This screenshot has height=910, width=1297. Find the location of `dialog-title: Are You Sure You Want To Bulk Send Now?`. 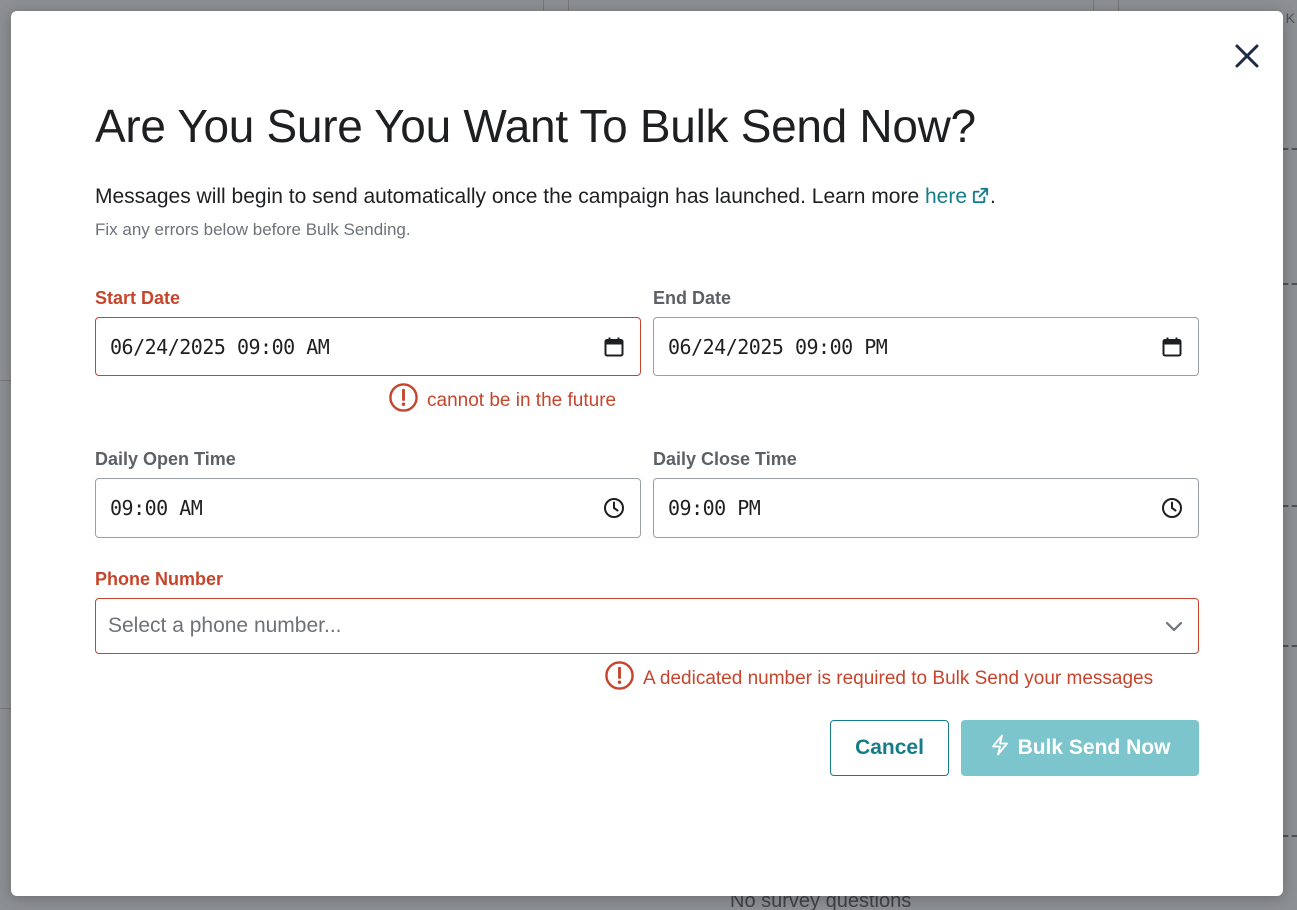

dialog-title: Are You Sure You Want To Bulk Send Now? is located at coordinates (535, 126).